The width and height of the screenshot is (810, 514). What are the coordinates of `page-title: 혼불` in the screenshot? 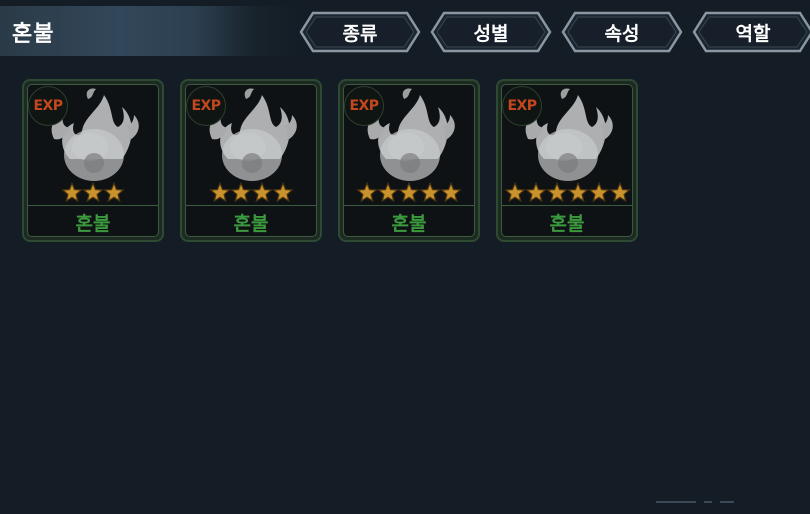 It's located at (33, 34).